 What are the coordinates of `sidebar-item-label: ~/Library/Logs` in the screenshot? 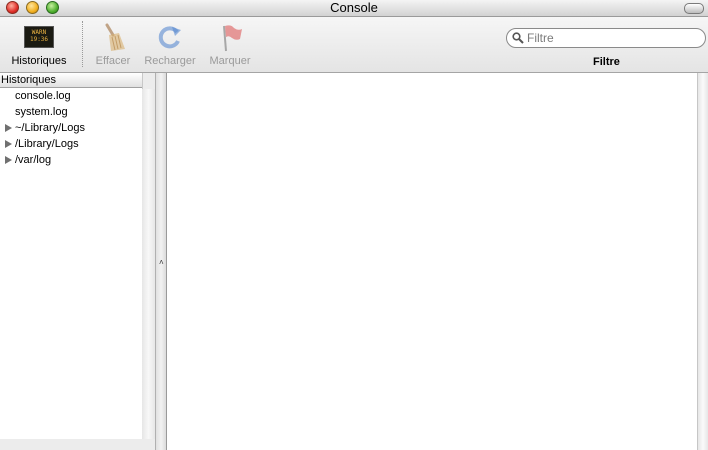 It's located at (50, 128).